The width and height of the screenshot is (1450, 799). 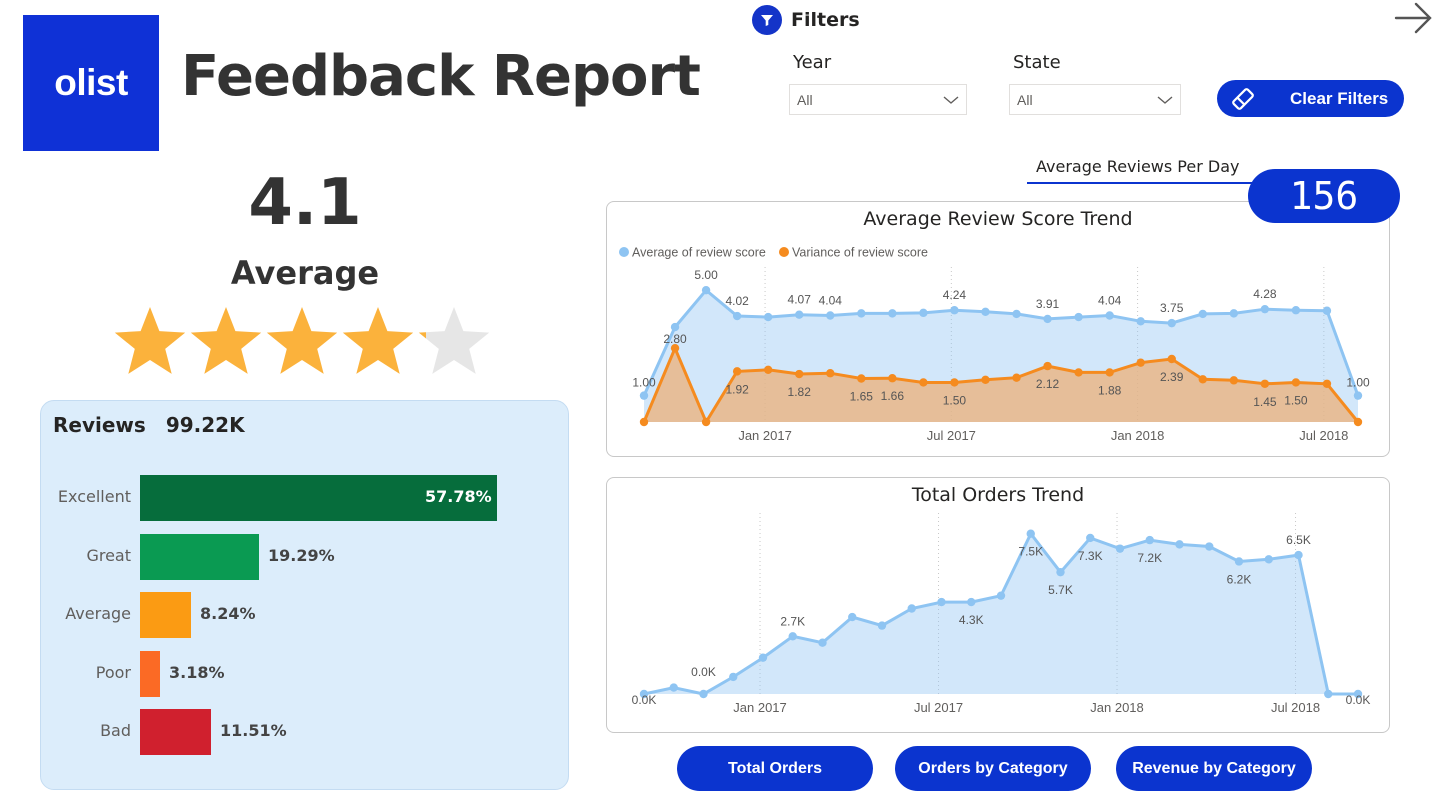 What do you see at coordinates (1414, 18) in the screenshot?
I see `arrow-right-icon` at bounding box center [1414, 18].